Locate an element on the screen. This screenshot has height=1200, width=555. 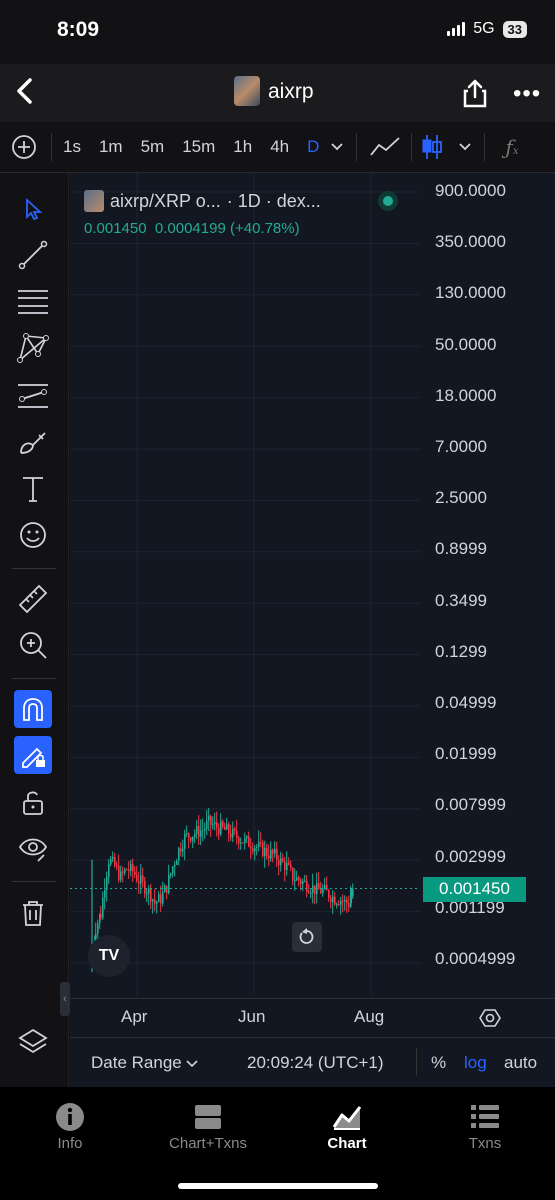
chevron-left-icon is located at coordinates (24, 91).